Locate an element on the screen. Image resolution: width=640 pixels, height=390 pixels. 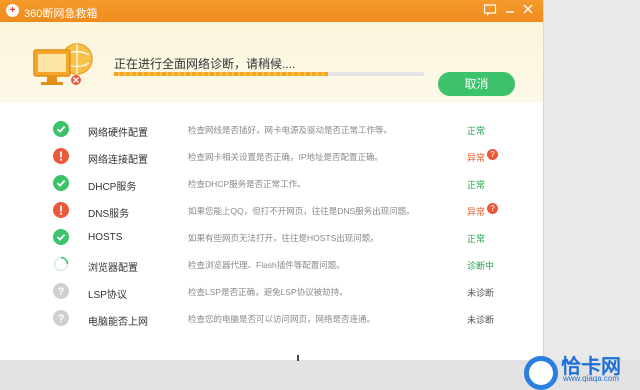
item-name: DNS服务 is located at coordinates (109, 214).